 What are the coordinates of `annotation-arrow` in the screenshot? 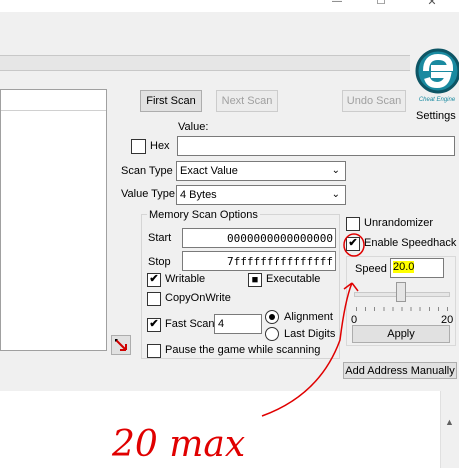 It's located at (310, 349).